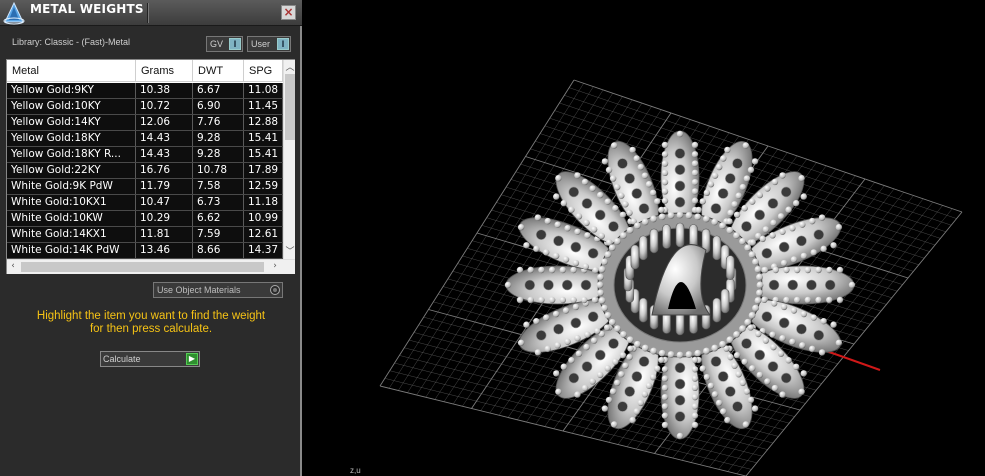  What do you see at coordinates (151, 13) in the screenshot?
I see `panel-titlebar: METAL WEIGHTS ×` at bounding box center [151, 13].